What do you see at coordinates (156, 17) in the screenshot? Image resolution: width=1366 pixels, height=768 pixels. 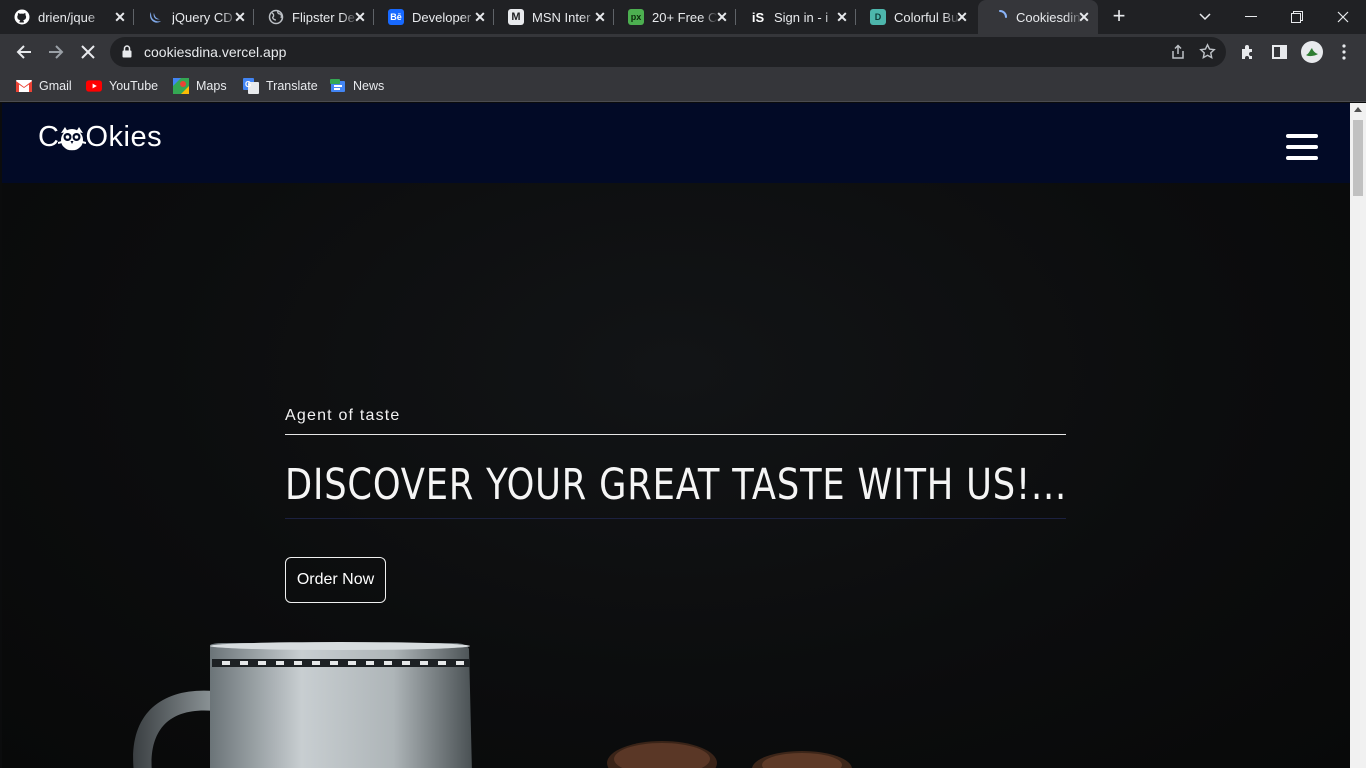 I see `jquery-icon` at bounding box center [156, 17].